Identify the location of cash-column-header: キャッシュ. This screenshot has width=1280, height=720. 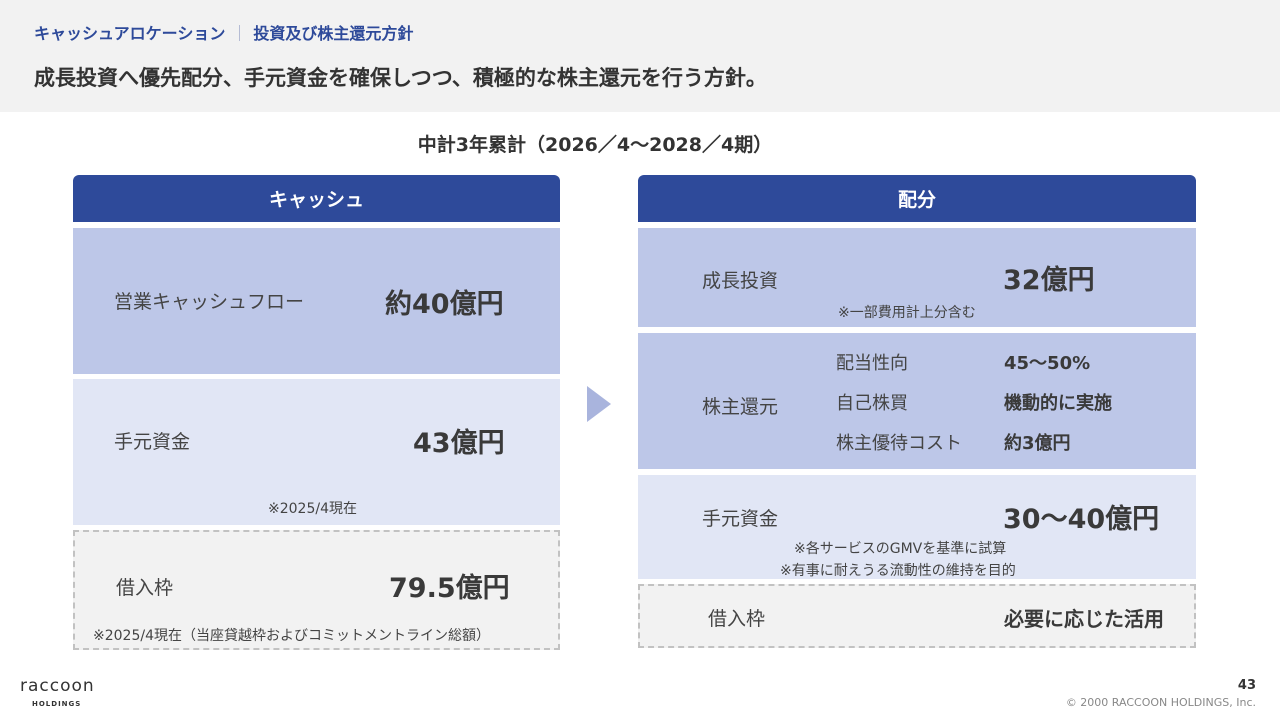
(316, 198).